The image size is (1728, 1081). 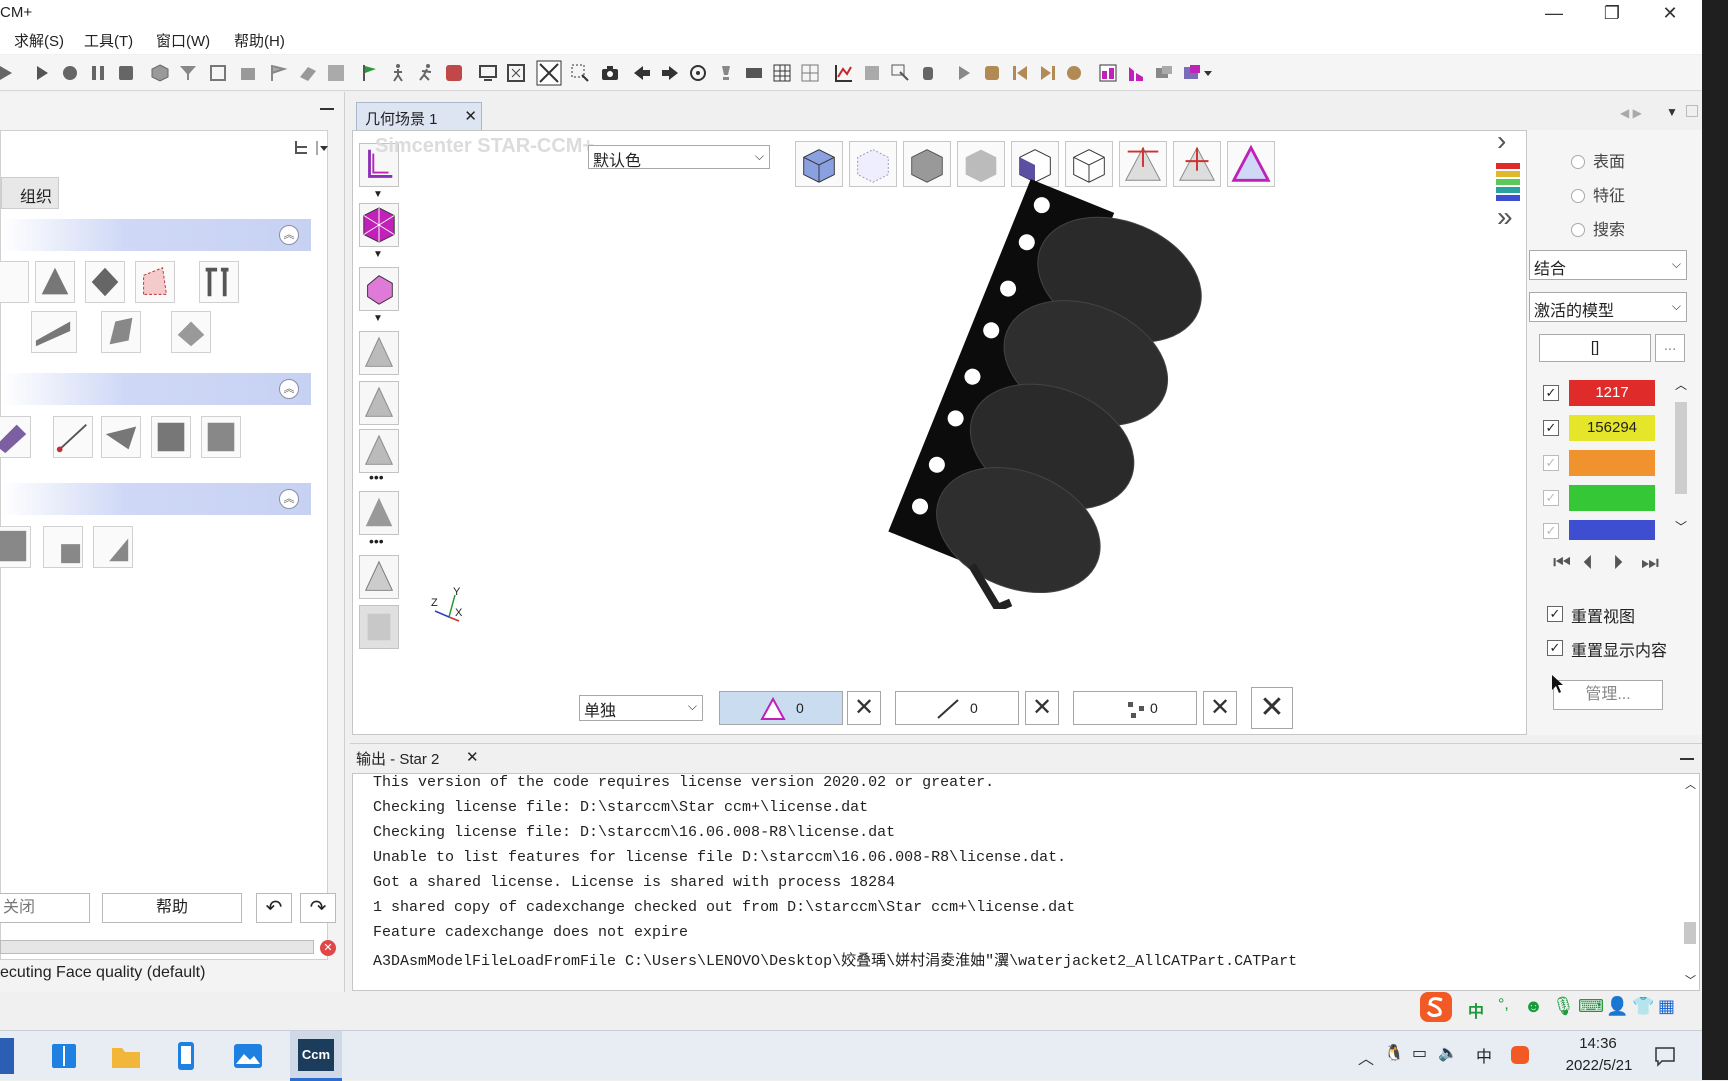 I want to click on scroll-down-icon: ﹀, so click(x=1681, y=526).